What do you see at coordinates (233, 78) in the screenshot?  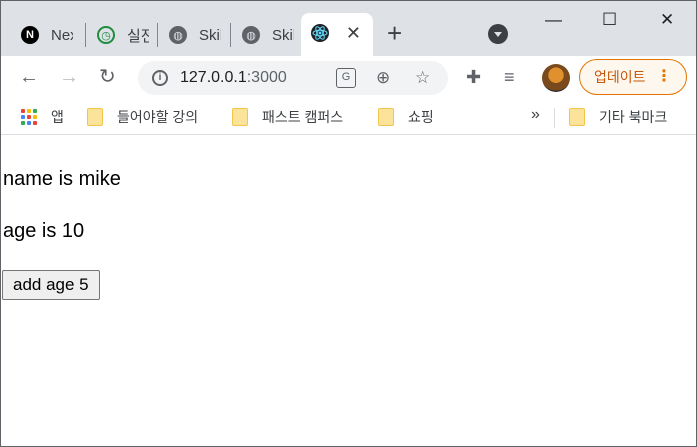 I see `url-text: 127.0.0.1:3000` at bounding box center [233, 78].